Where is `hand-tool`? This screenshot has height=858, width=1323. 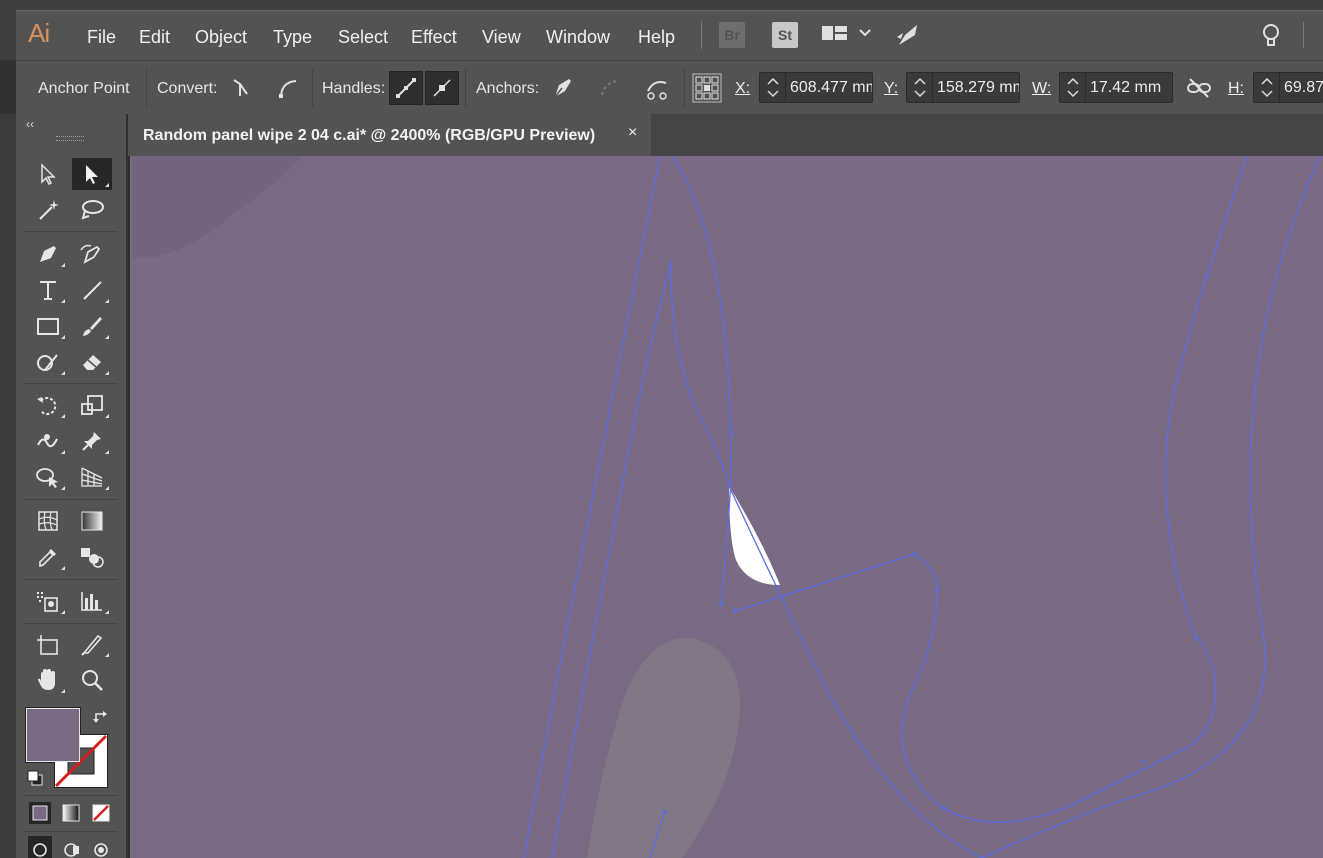 hand-tool is located at coordinates (48, 680).